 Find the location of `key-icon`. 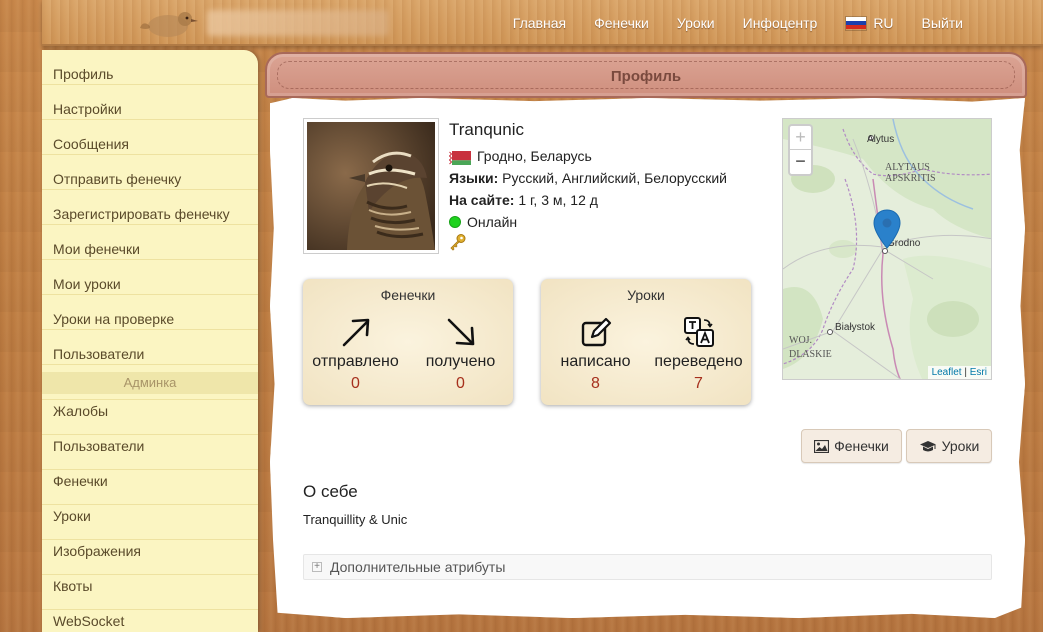

key-icon is located at coordinates (458, 242).